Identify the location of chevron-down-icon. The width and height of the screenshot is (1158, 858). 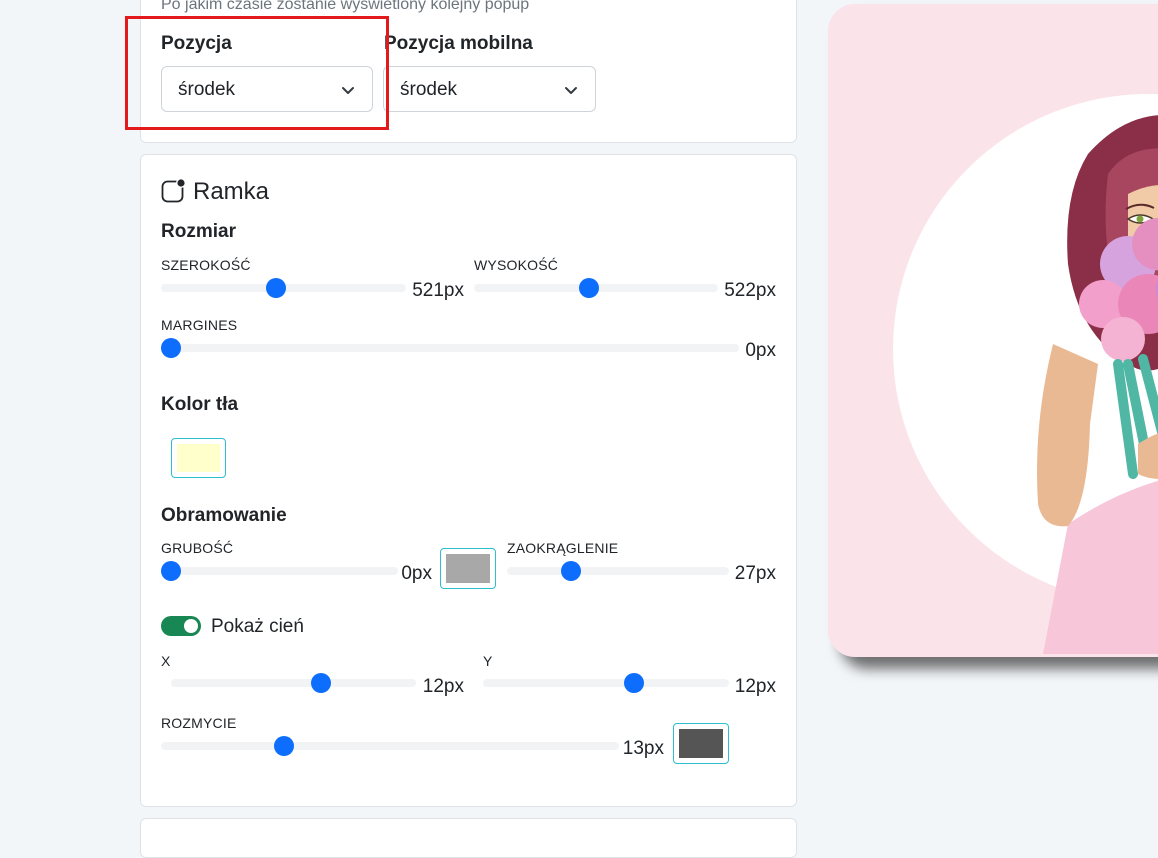
(571, 90).